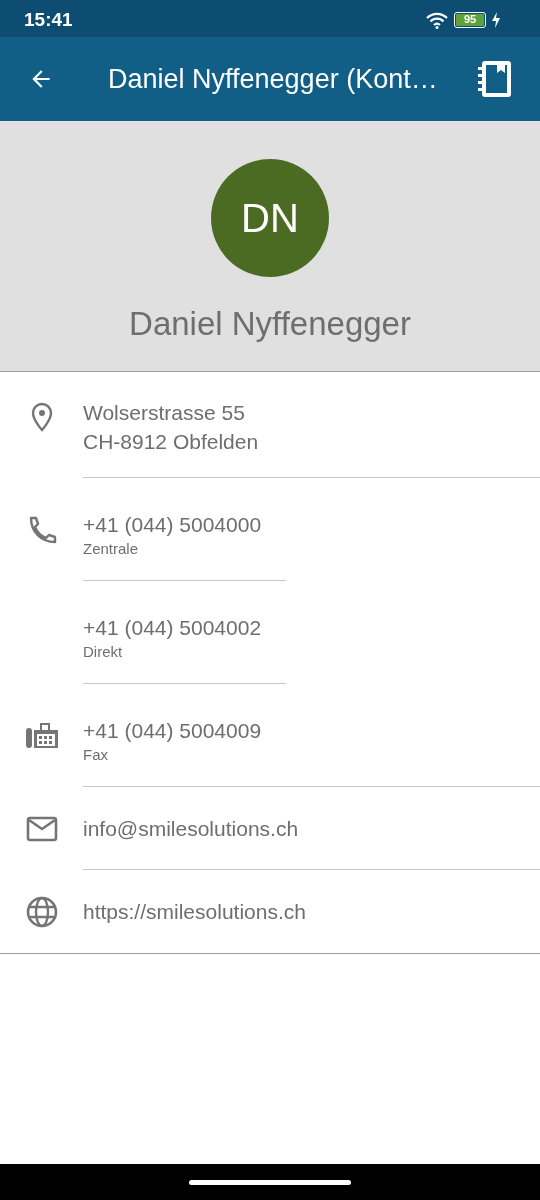 This screenshot has height=1200, width=540. What do you see at coordinates (191, 828) in the screenshot?
I see `email-value: info@smilesolutions.ch` at bounding box center [191, 828].